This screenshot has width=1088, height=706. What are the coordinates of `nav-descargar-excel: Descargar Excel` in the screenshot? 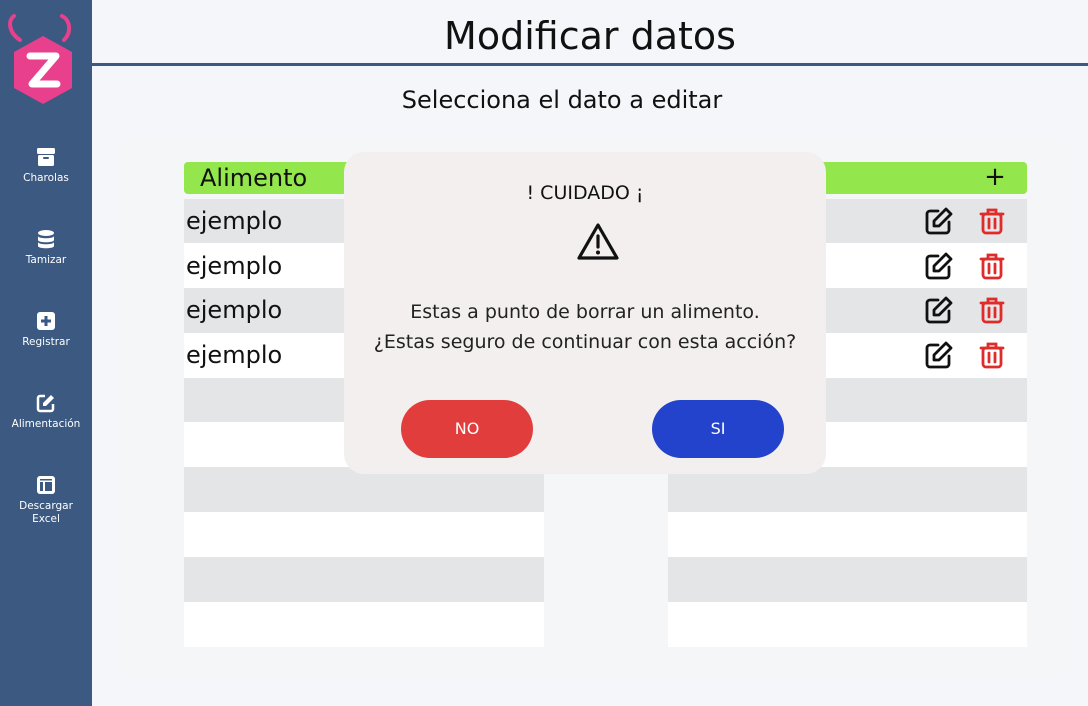 It's located at (46, 500).